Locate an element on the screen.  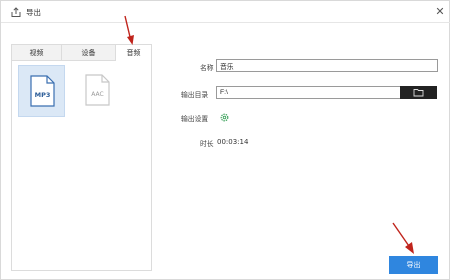
format-item-aac: AAC is located at coordinates (97, 91).